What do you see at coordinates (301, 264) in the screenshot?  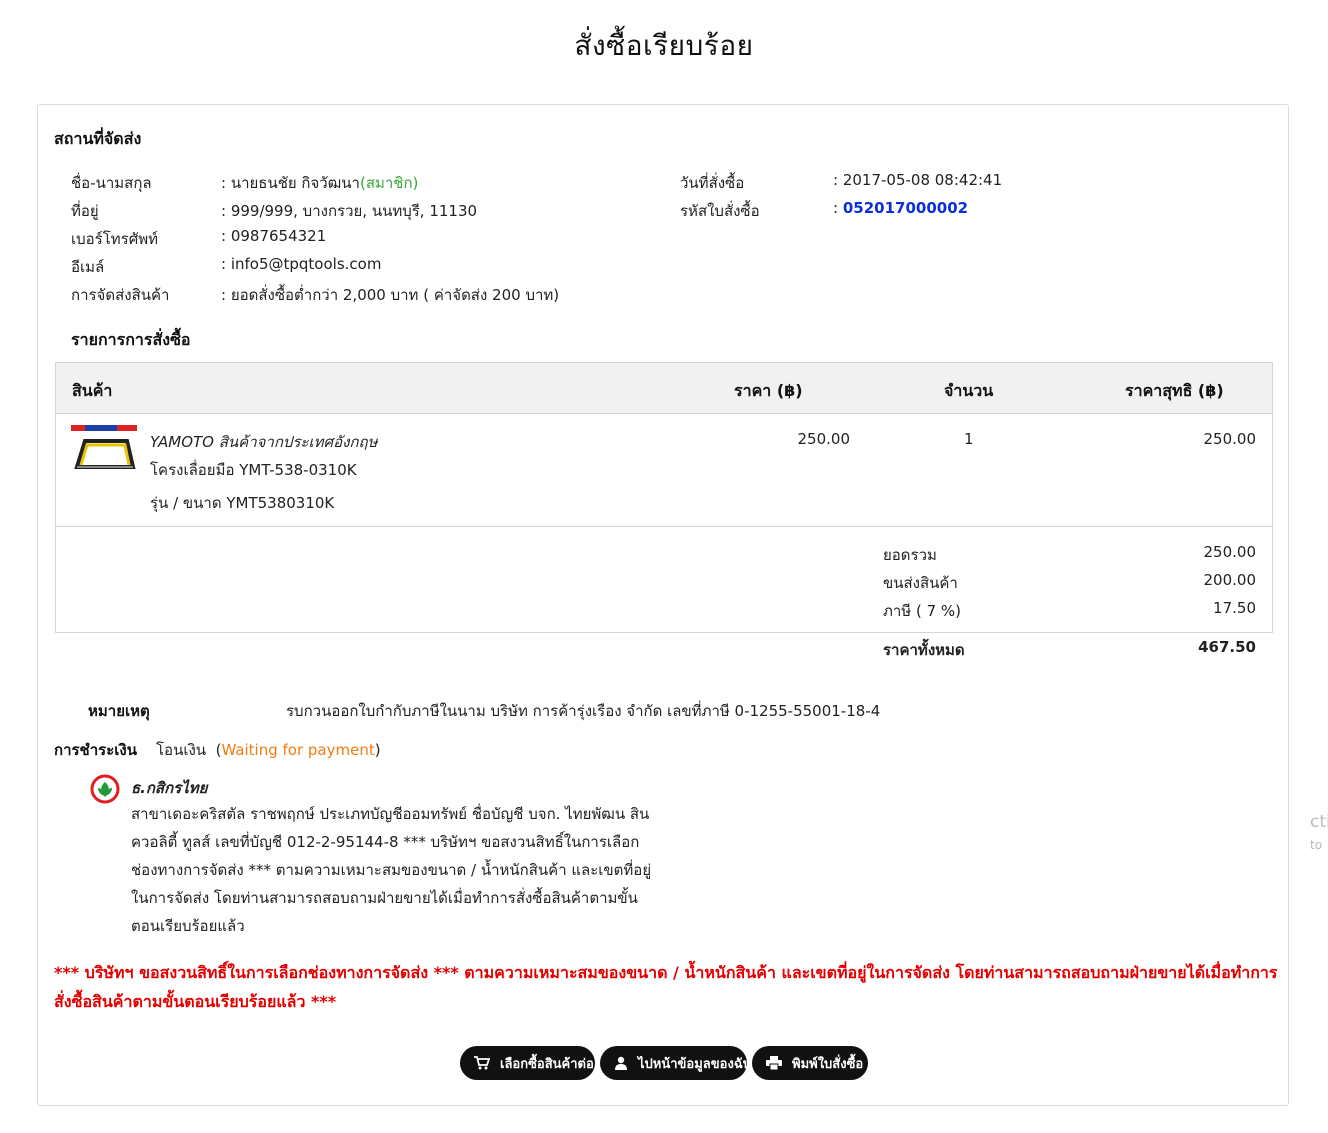 I see `email-value: : info5@tpqtools.com` at bounding box center [301, 264].